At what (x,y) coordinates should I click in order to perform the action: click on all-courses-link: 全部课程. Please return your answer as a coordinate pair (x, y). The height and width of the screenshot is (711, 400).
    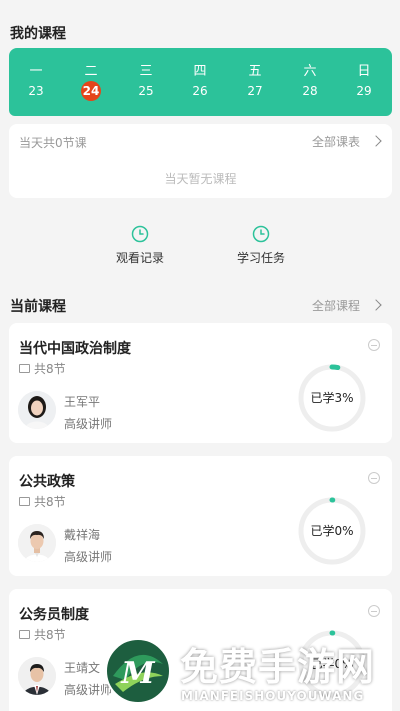
    Looking at the image, I should click on (346, 305).